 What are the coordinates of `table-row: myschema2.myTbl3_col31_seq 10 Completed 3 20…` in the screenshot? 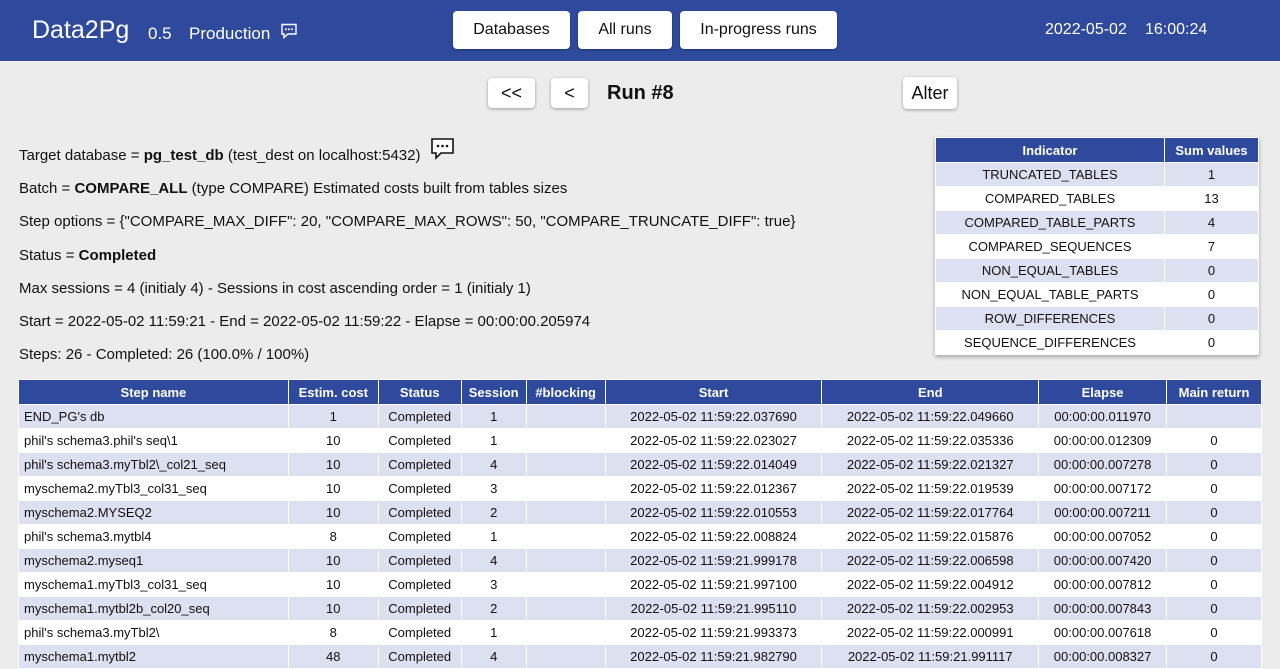 It's located at (640, 488).